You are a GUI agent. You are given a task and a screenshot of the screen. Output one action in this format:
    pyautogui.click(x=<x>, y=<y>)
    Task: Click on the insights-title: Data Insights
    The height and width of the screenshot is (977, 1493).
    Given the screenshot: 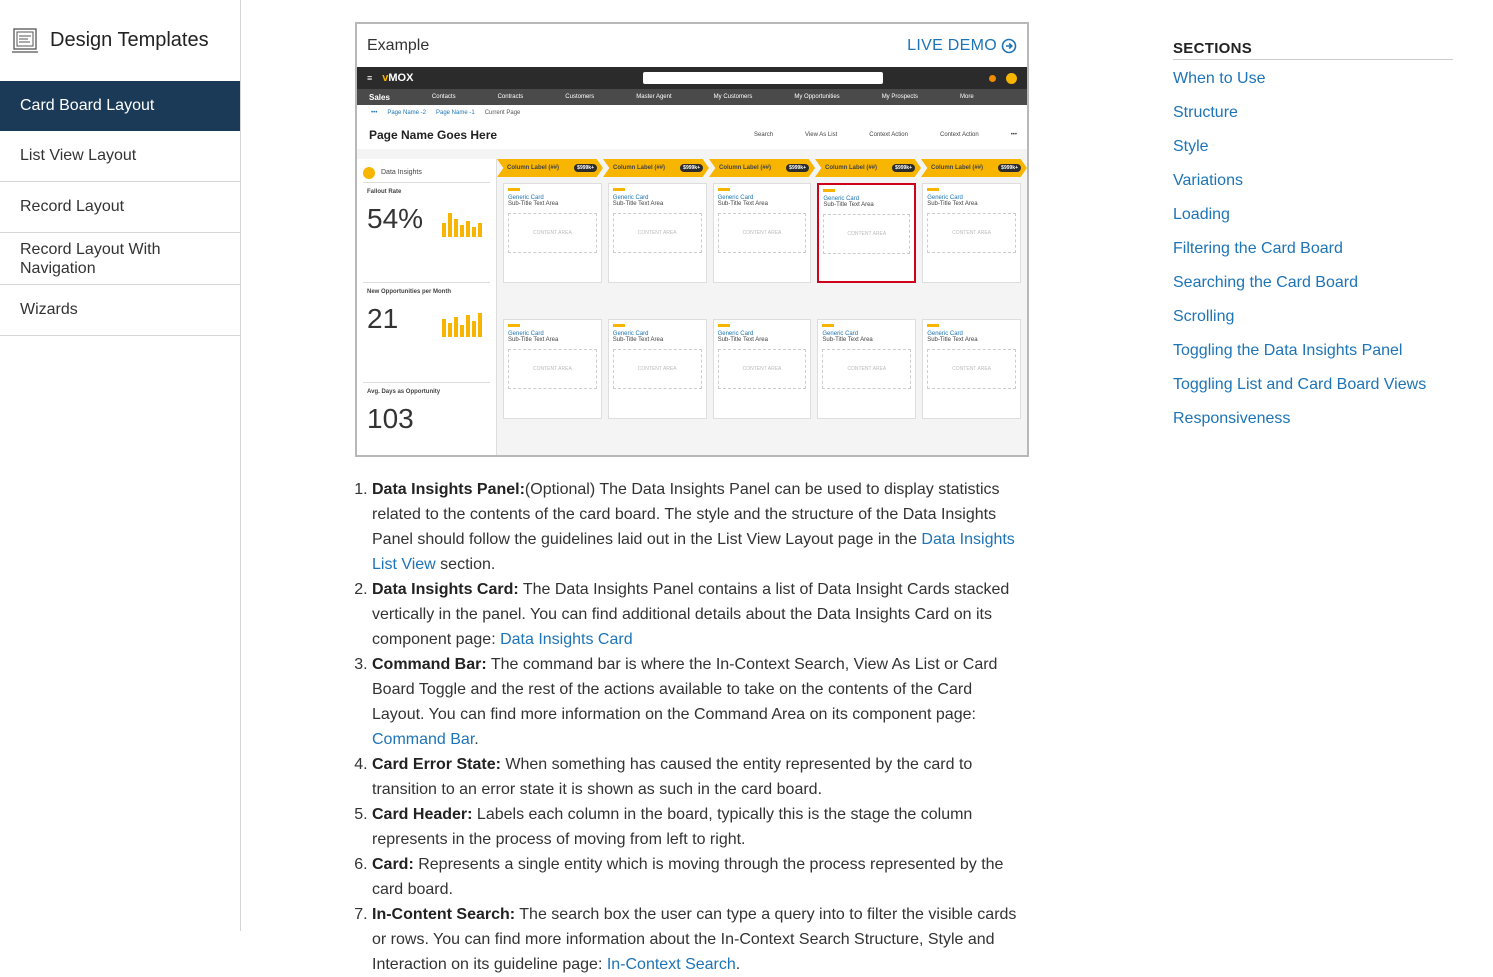 What is the action you would take?
    pyautogui.click(x=401, y=172)
    